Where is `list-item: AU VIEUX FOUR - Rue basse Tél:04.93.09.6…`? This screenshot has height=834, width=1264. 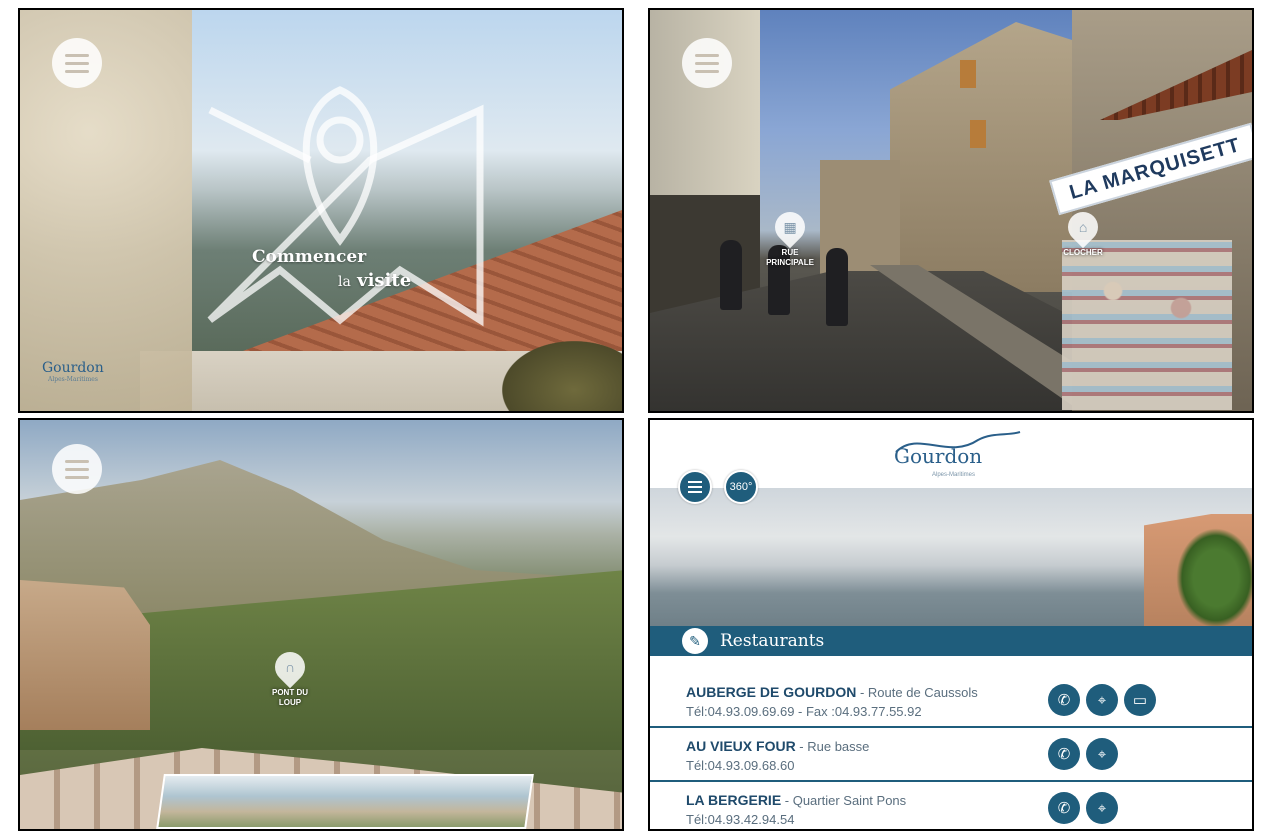
list-item: AU VIEUX FOUR - Rue basse Tél:04.93.09.6… is located at coordinates (951, 756).